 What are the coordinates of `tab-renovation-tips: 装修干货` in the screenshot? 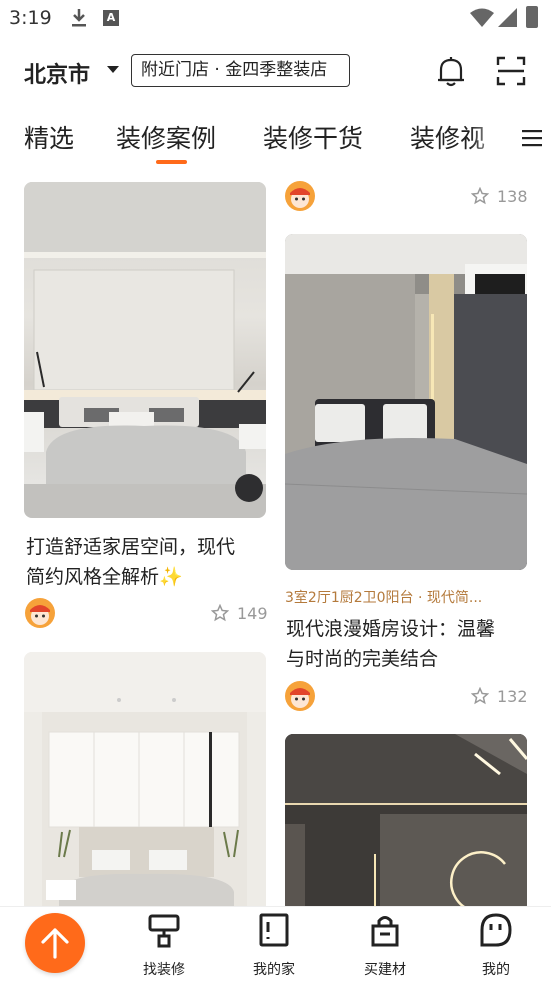 It's located at (313, 137).